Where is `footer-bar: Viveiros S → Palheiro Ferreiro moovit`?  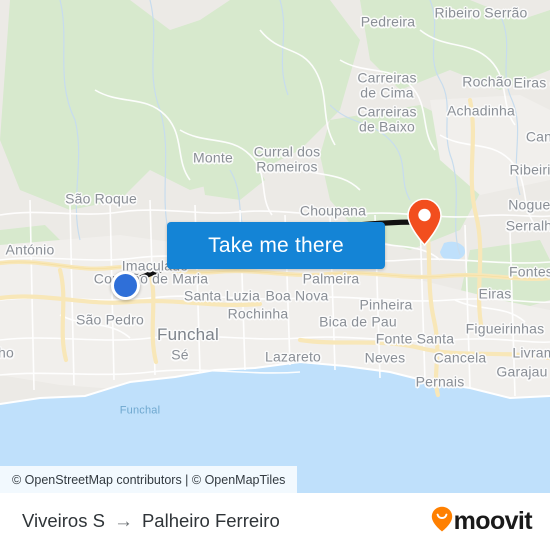
footer-bar: Viveiros S → Palheiro Ferreiro moovit is located at coordinates (275, 521).